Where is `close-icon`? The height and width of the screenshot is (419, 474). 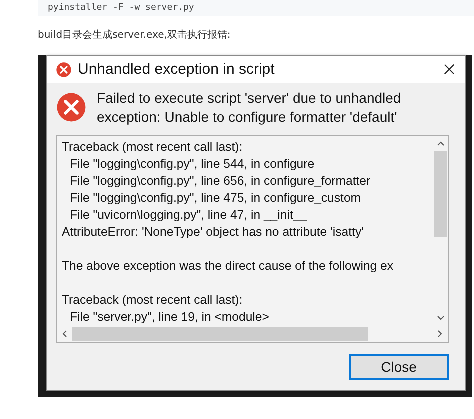
close-icon is located at coordinates (449, 69).